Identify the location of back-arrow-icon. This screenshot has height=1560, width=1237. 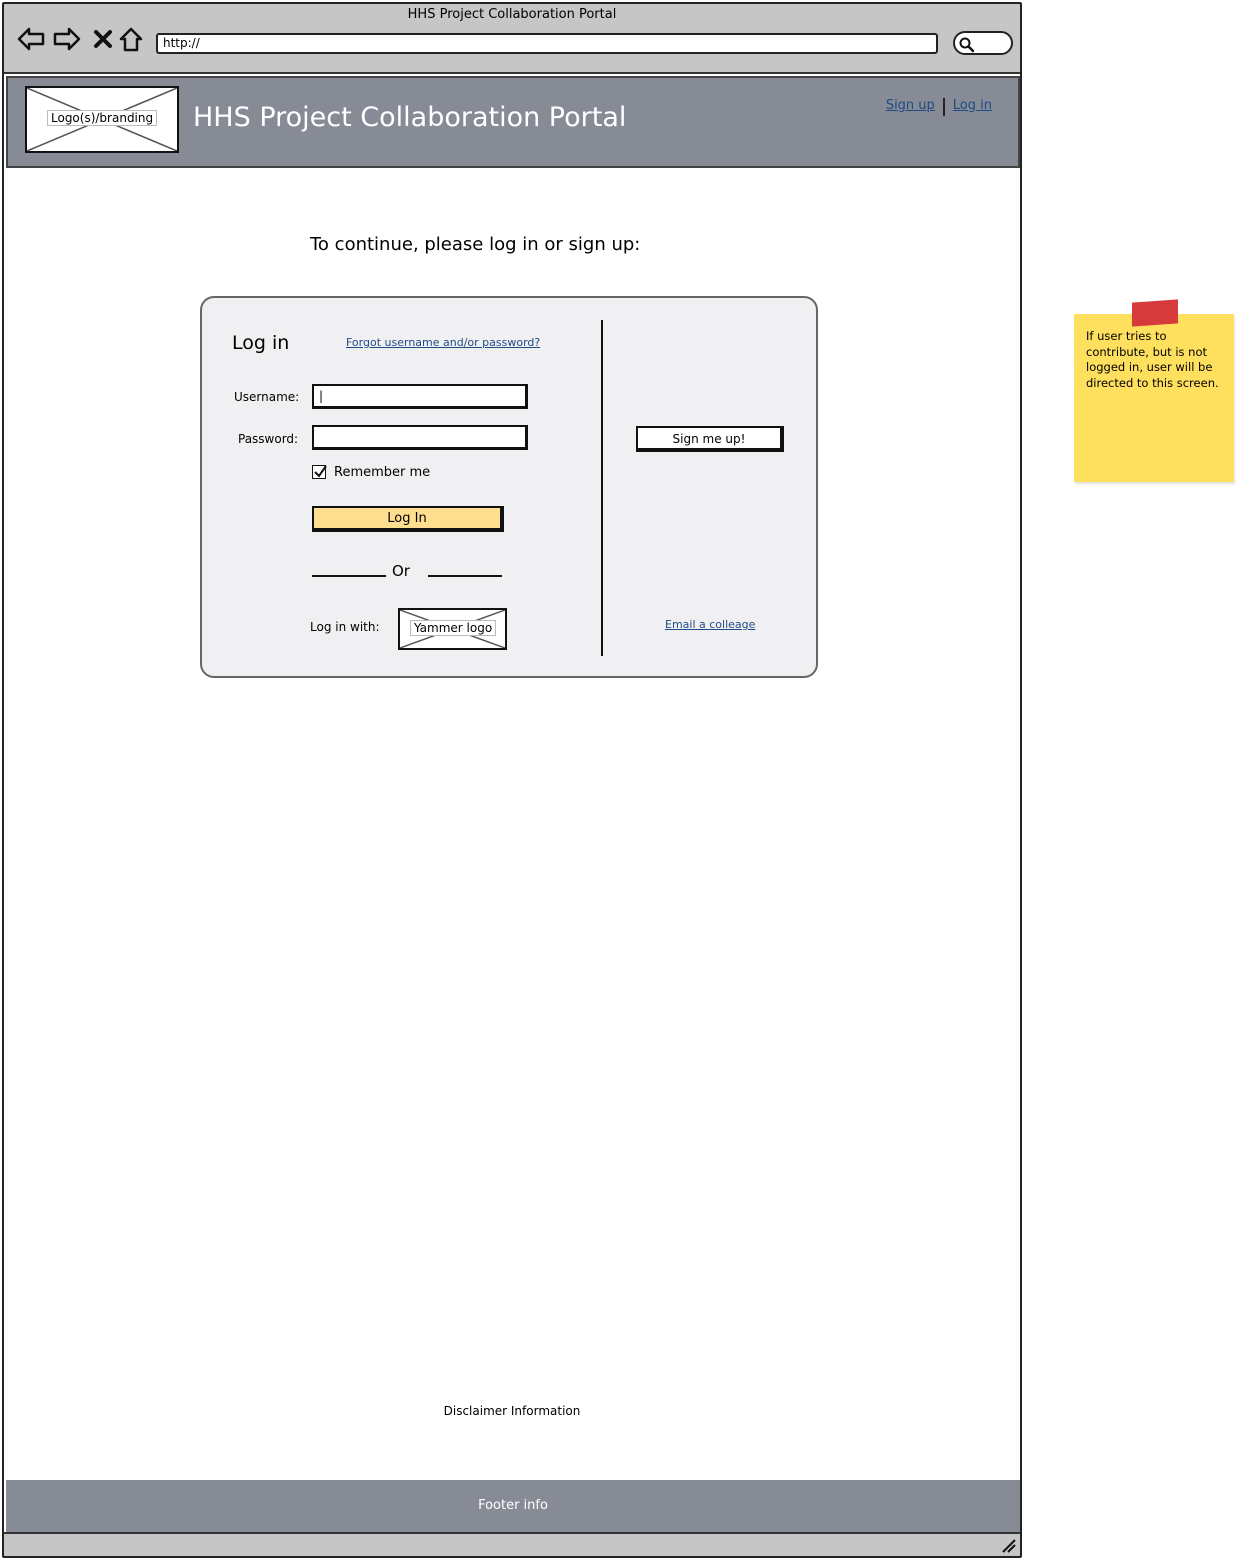
(31, 39).